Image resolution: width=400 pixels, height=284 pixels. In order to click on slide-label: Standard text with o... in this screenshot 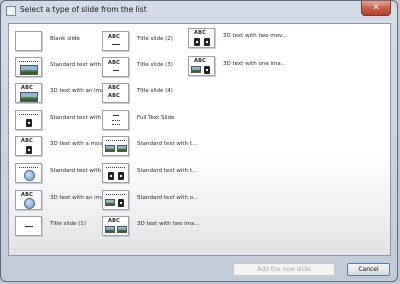, I will do `click(168, 198)`.